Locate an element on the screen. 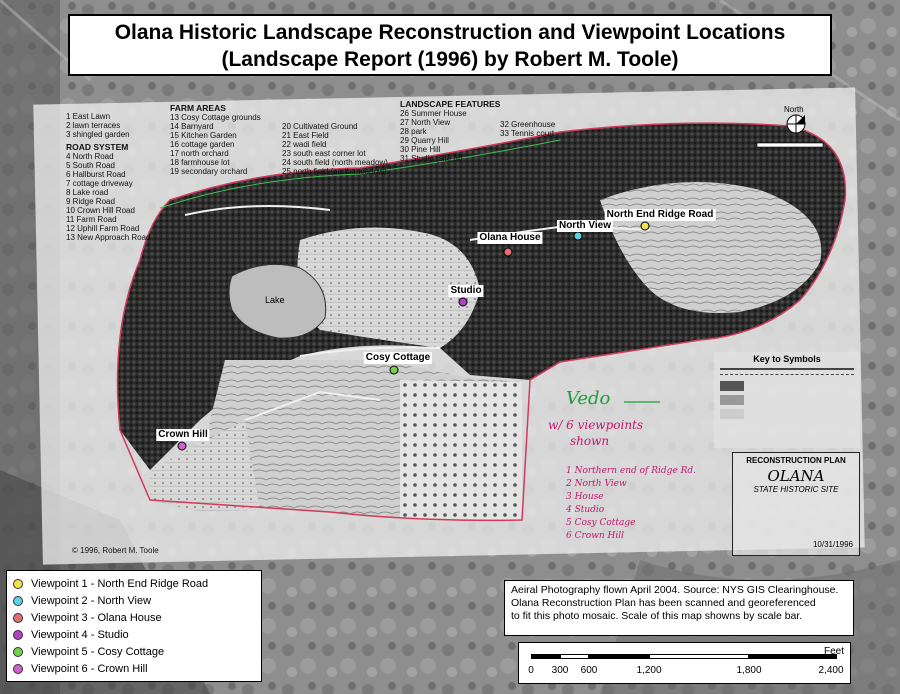 The width and height of the screenshot is (900, 694). handwritten-item-3: 3 House is located at coordinates (585, 497).